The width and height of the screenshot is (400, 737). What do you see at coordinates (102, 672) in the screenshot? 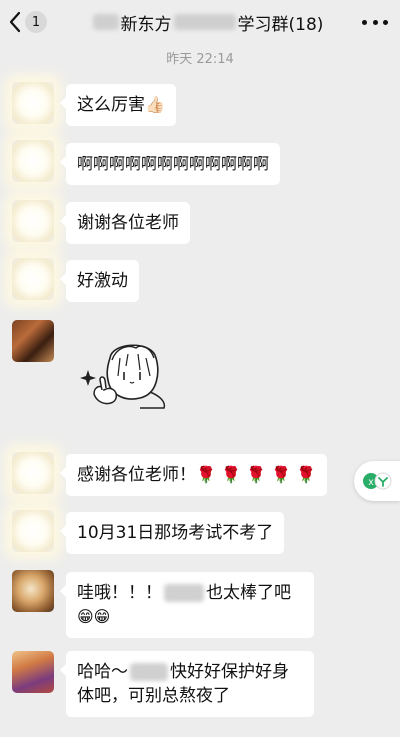
I see `message-text: 哈哈～` at bounding box center [102, 672].